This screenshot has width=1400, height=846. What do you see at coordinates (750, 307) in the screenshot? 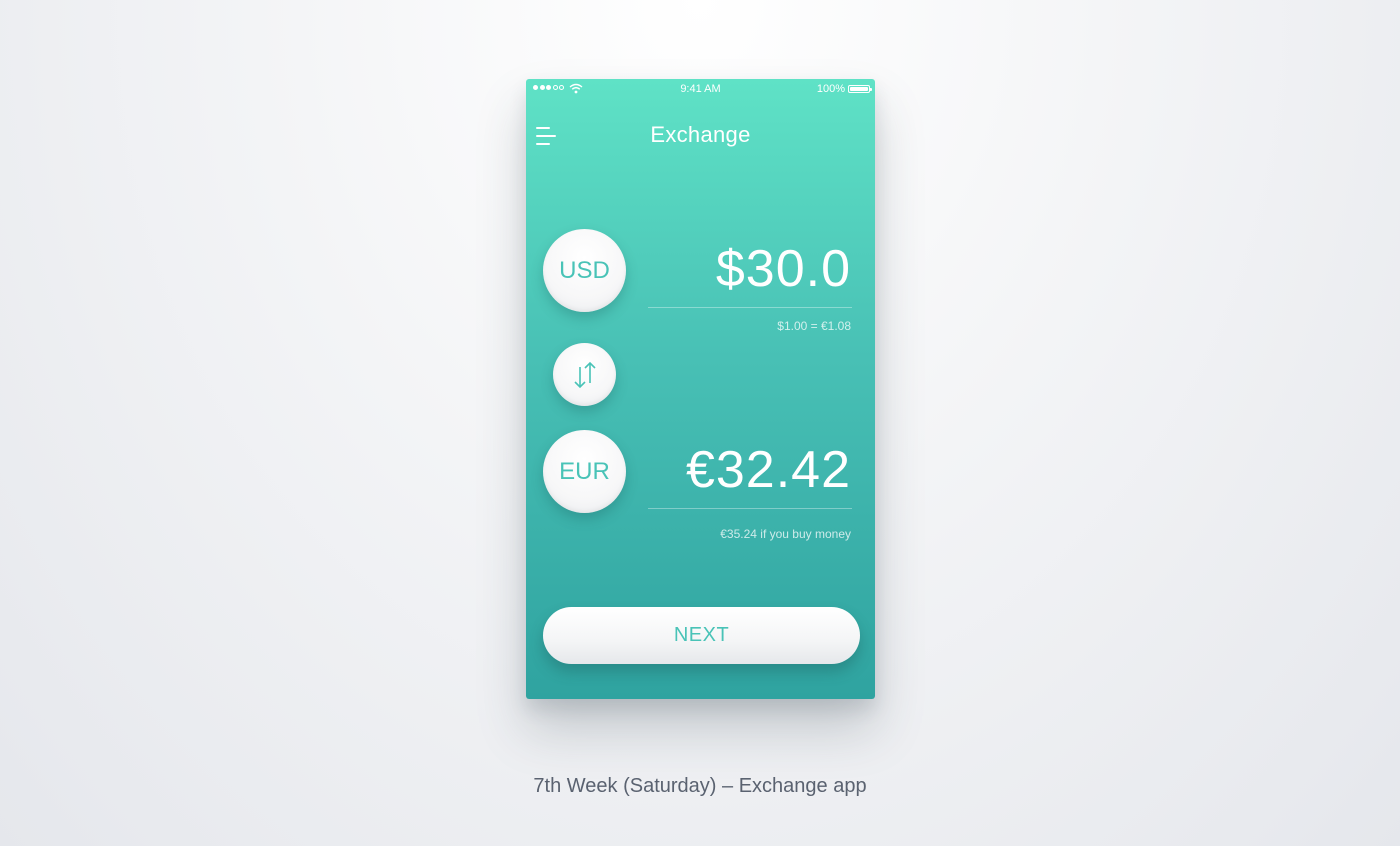
I see `amount-from-divider` at bounding box center [750, 307].